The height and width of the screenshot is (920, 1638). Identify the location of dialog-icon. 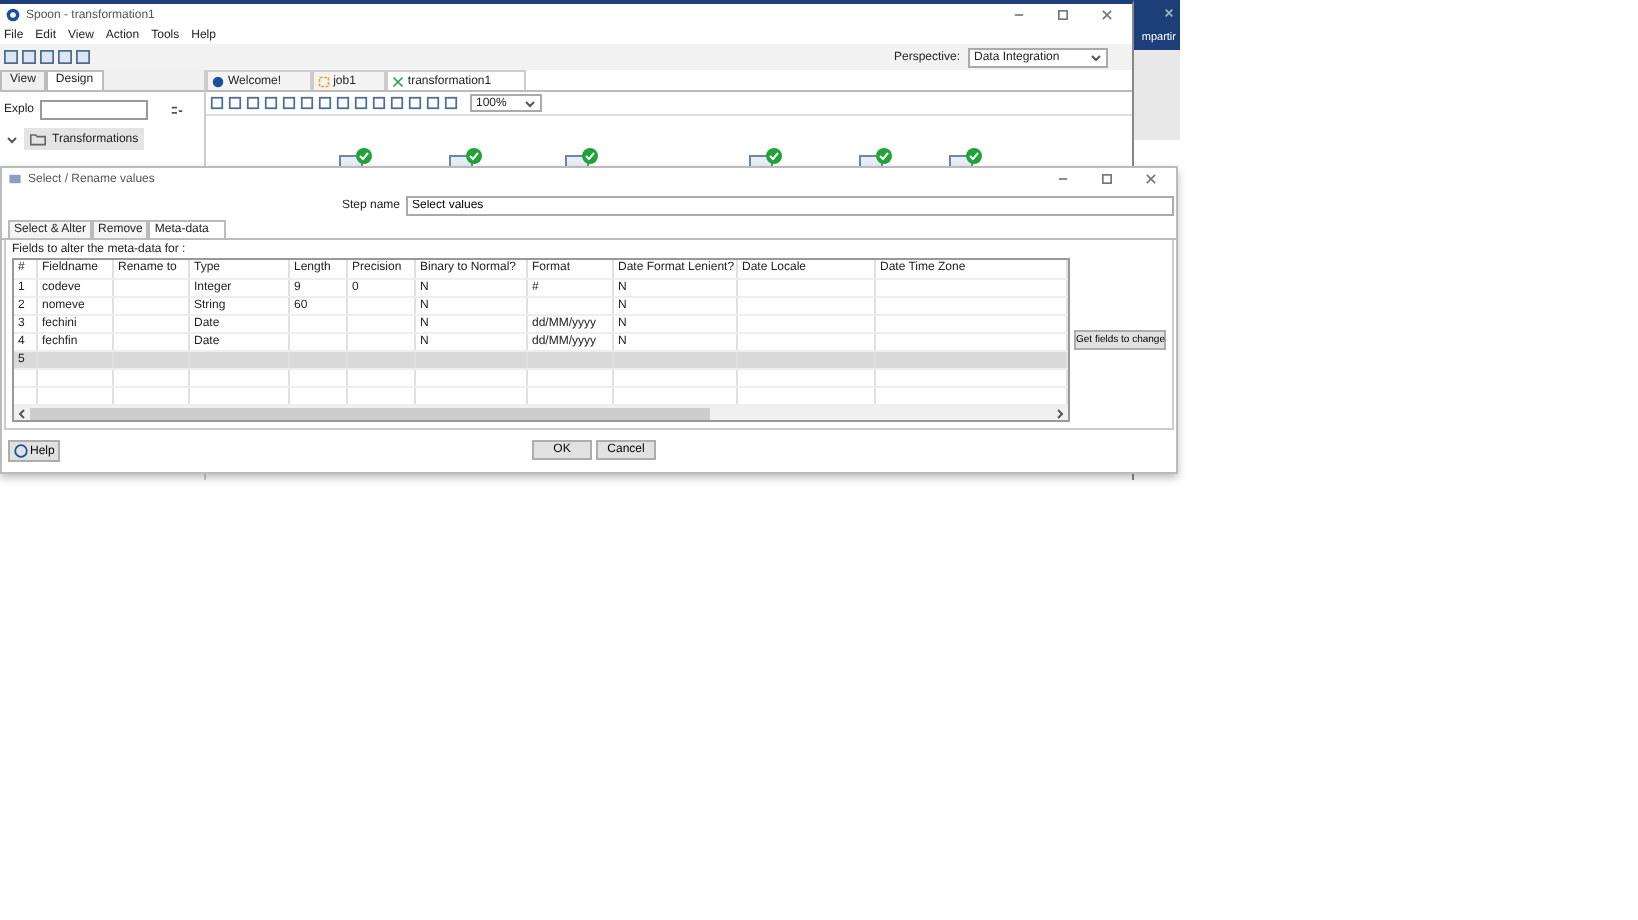
(15, 179).